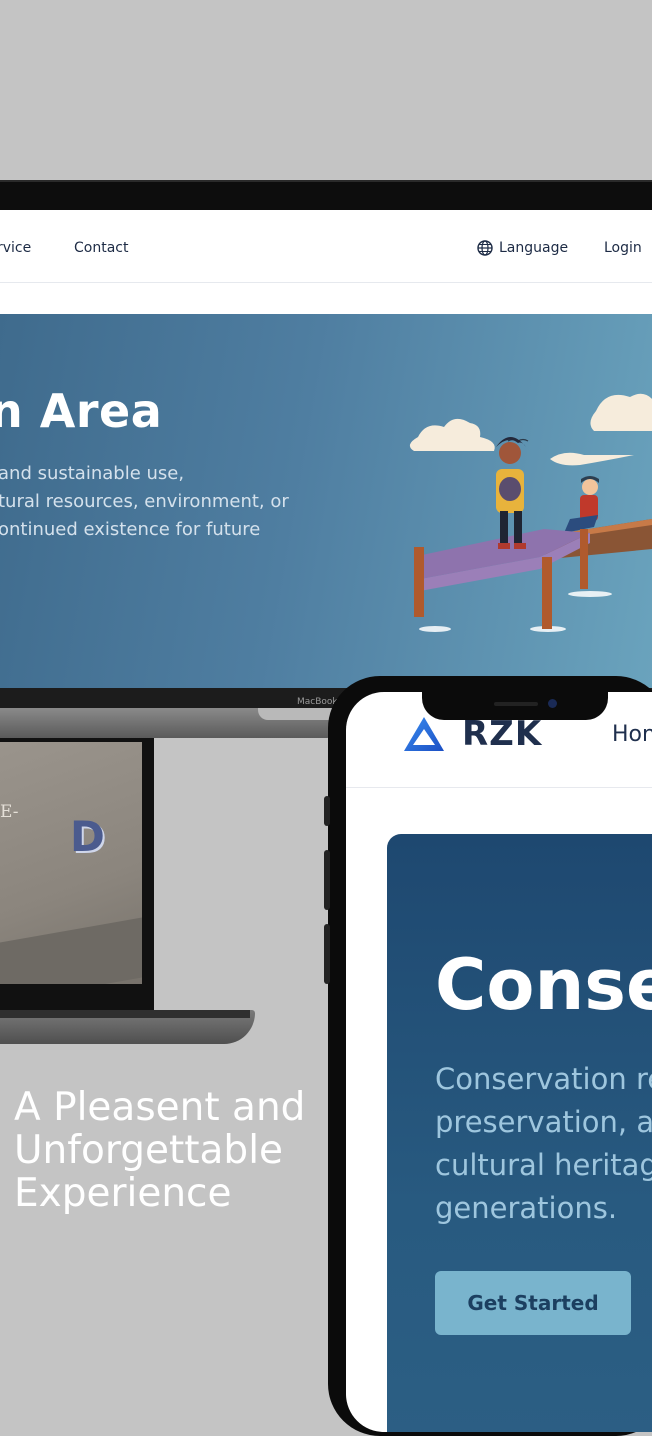 This screenshot has height=1436, width=652. Describe the element at coordinates (623, 248) in the screenshot. I see `login-link: Login` at that location.